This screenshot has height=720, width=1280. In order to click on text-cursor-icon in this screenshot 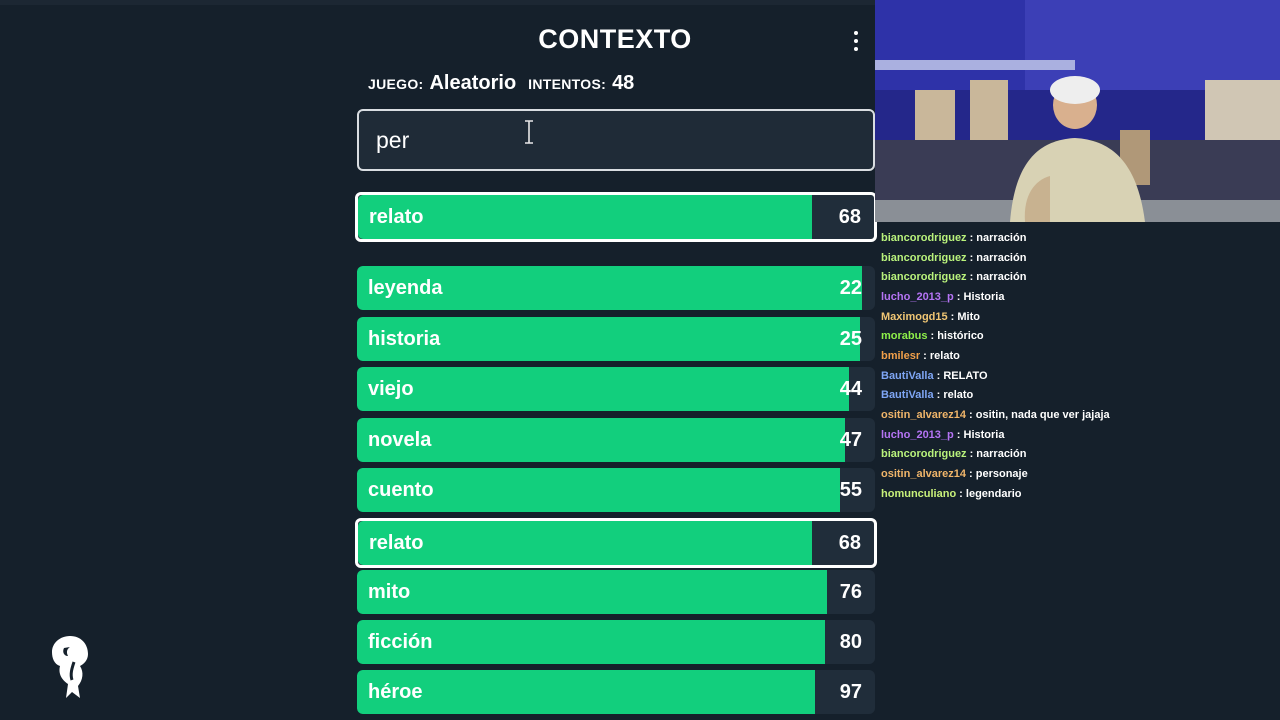, I will do `click(529, 132)`.